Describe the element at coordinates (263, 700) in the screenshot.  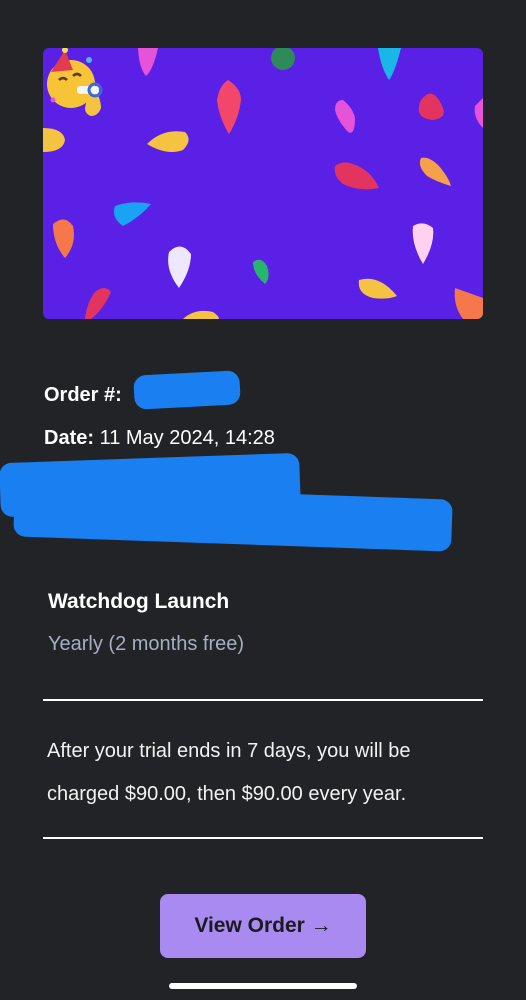
I see `divider-top` at that location.